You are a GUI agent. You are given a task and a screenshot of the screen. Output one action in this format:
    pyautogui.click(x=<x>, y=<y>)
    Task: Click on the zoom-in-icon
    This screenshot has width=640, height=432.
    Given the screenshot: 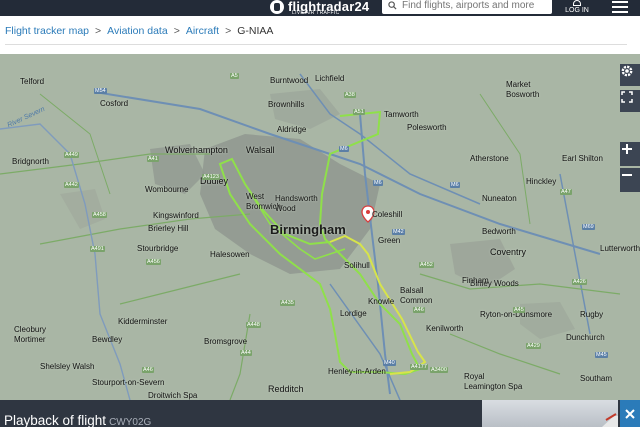 What is the action you would take?
    pyautogui.click(x=627, y=149)
    